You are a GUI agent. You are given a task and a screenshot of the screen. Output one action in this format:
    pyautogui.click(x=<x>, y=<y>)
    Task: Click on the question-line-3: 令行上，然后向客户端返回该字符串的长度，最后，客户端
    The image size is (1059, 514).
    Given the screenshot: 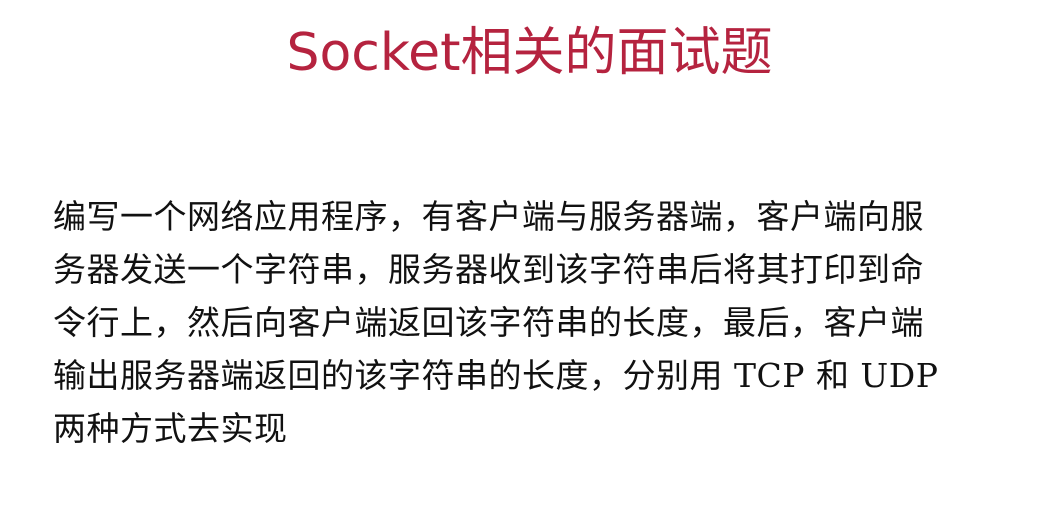 What is the action you would take?
    pyautogui.click(x=488, y=322)
    